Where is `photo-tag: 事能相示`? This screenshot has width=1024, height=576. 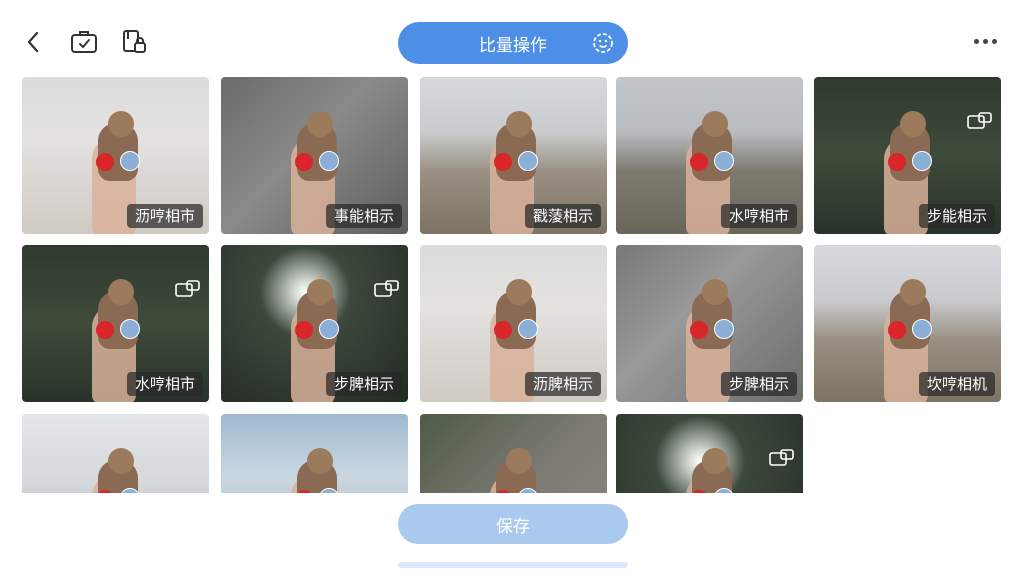
photo-tag: 事能相示 is located at coordinates (363, 216).